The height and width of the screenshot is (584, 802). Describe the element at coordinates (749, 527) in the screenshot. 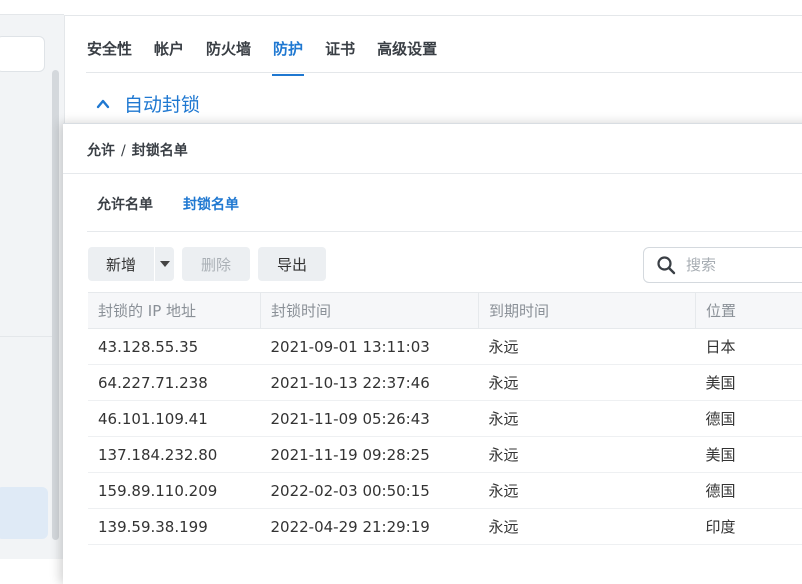

I see `cell-location: 印度` at that location.